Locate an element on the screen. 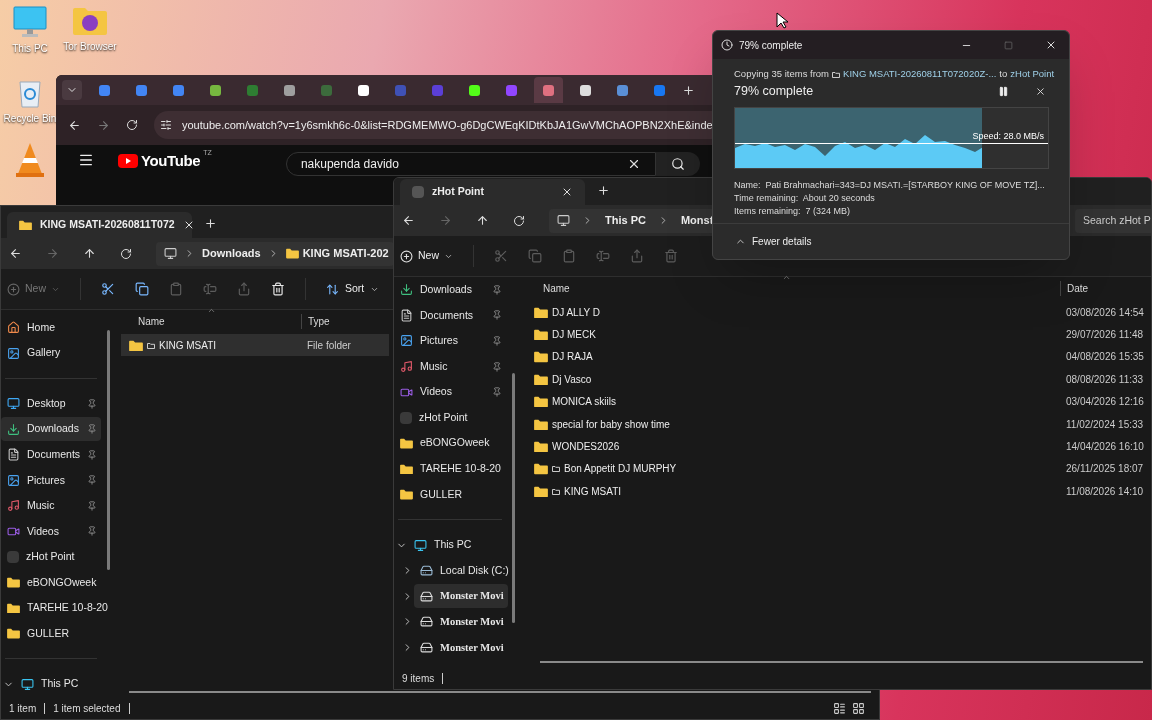 This screenshot has height=720, width=1152. breadcrumb-item: Monst is located at coordinates (697, 220).